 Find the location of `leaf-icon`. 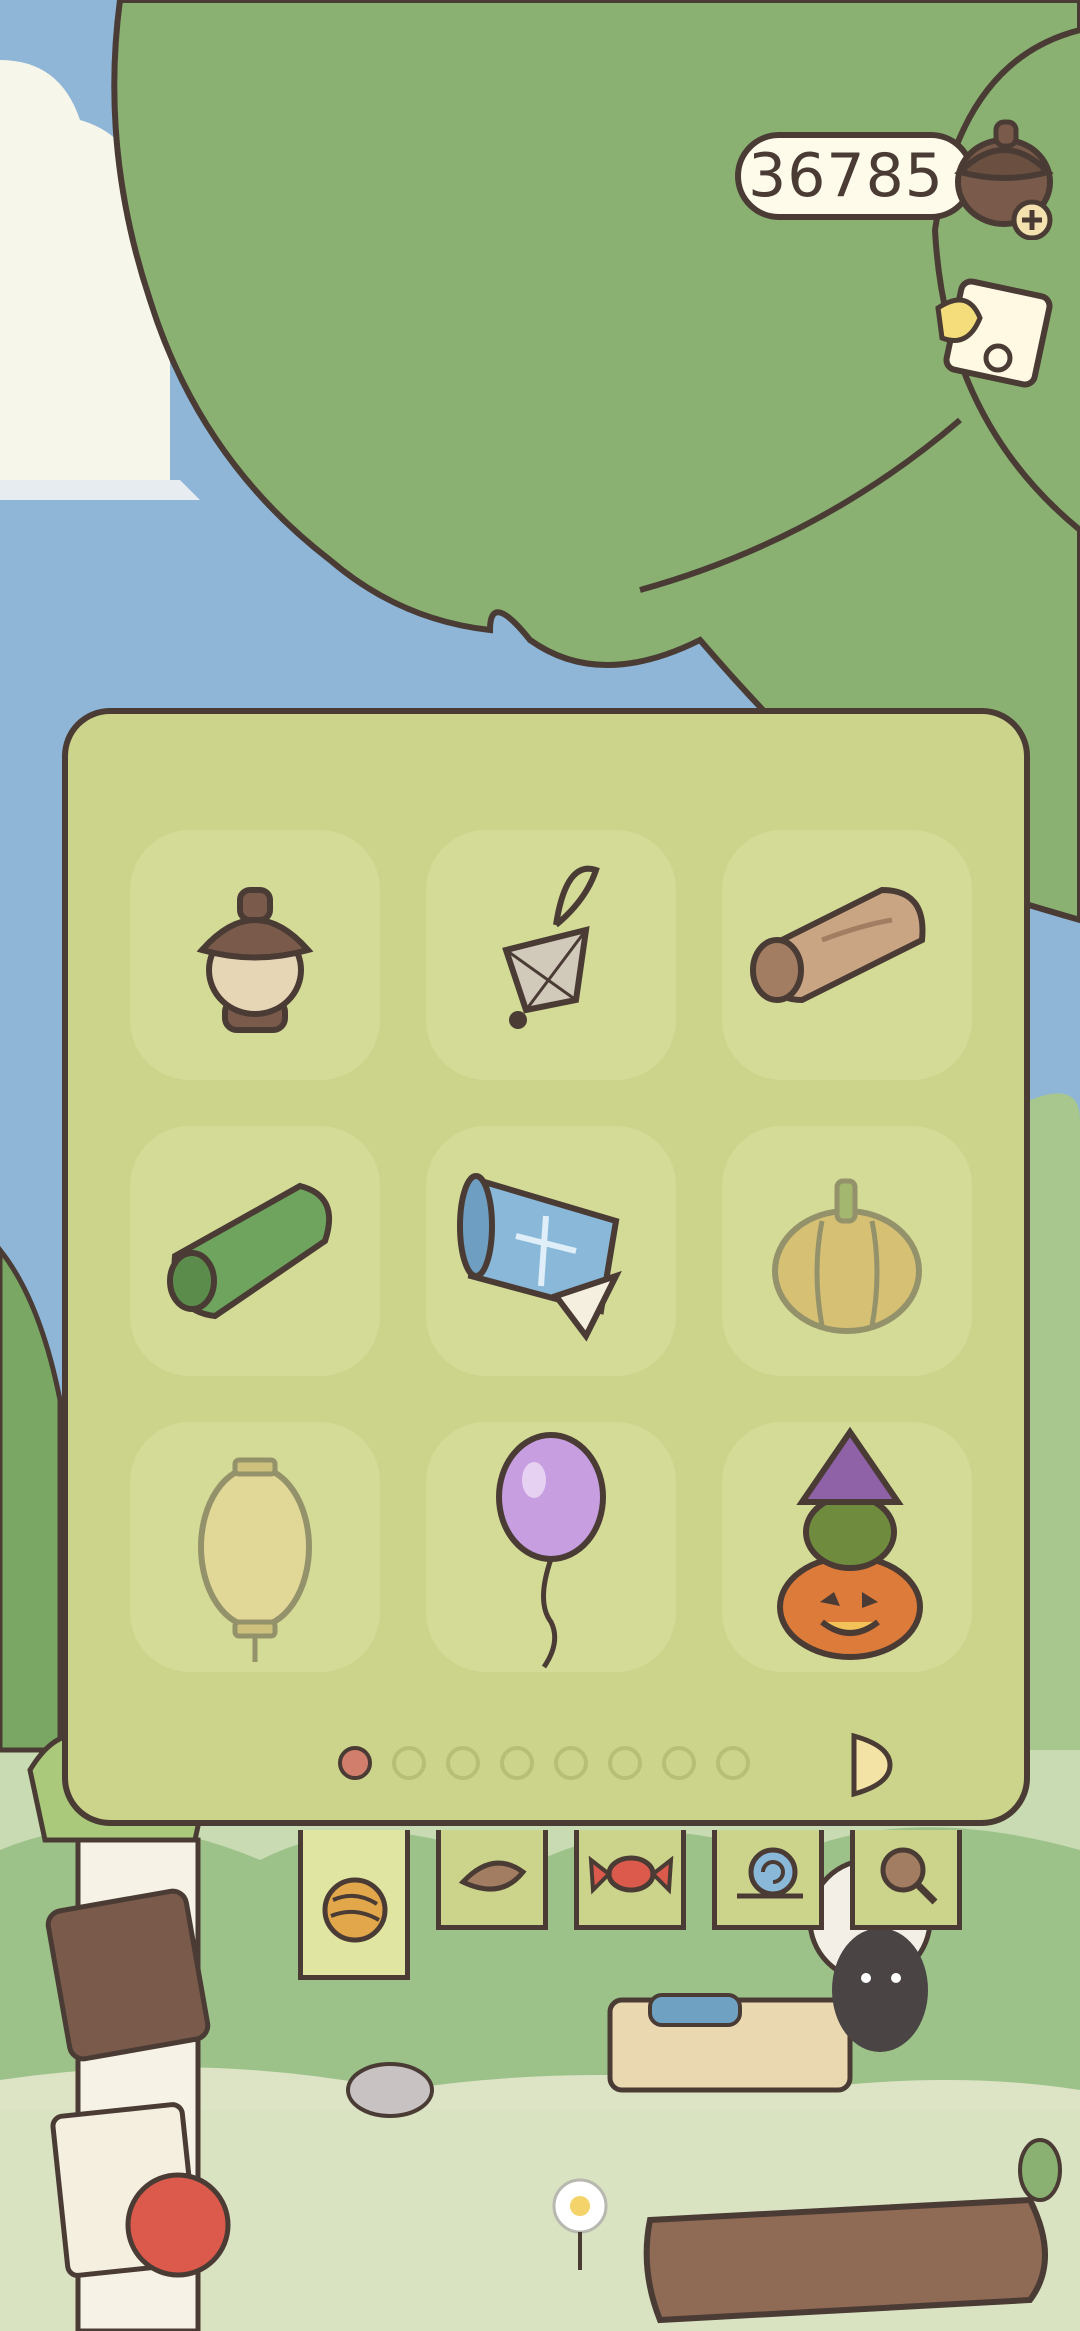

leaf-icon is located at coordinates (492, 1876).